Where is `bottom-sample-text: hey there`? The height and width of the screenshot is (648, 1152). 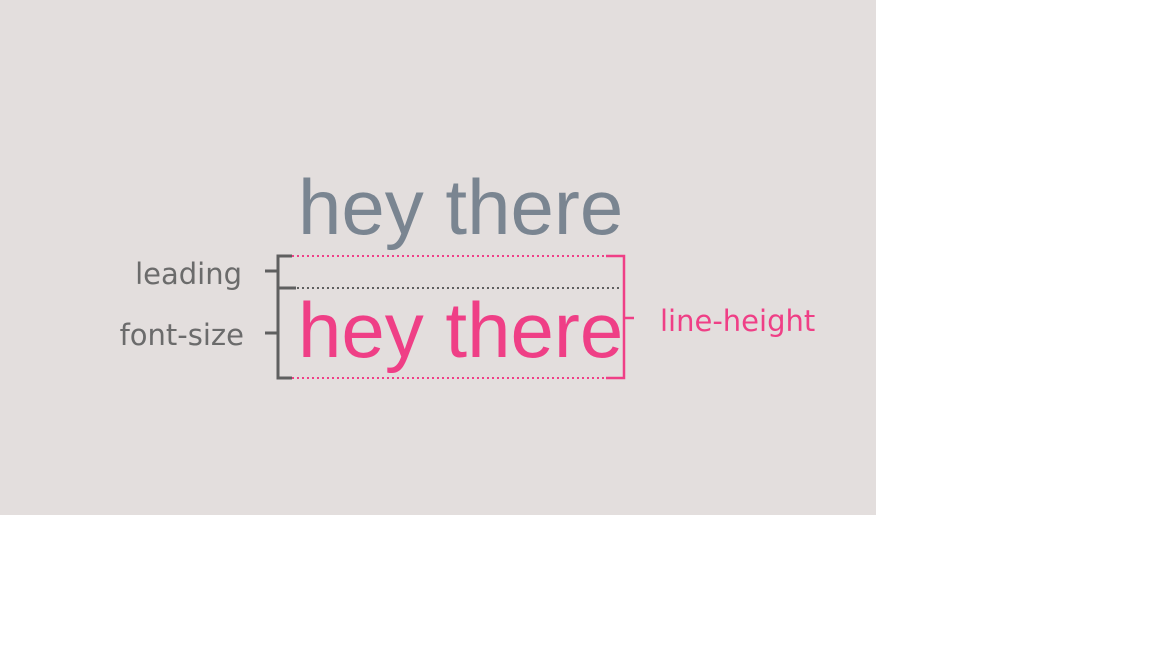
bottom-sample-text: hey there is located at coordinates (460, 330).